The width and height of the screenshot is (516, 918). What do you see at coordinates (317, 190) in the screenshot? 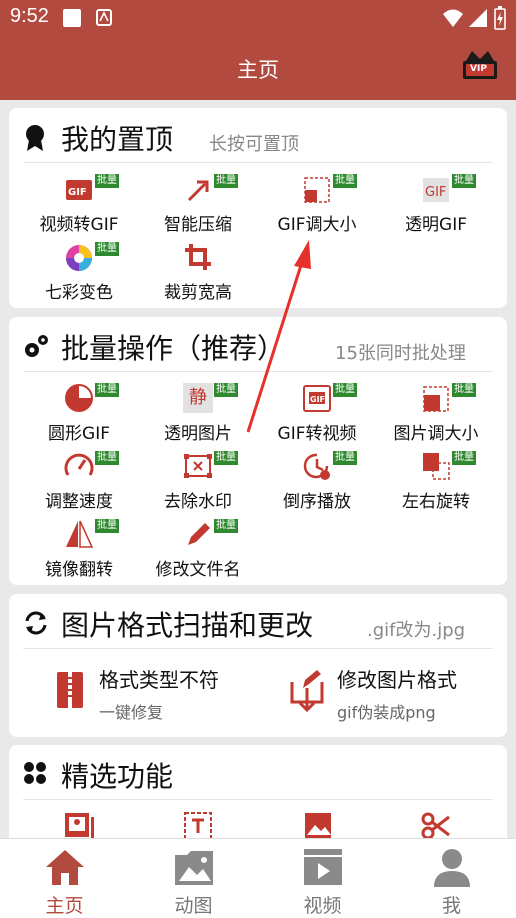
I see `resize-icon` at bounding box center [317, 190].